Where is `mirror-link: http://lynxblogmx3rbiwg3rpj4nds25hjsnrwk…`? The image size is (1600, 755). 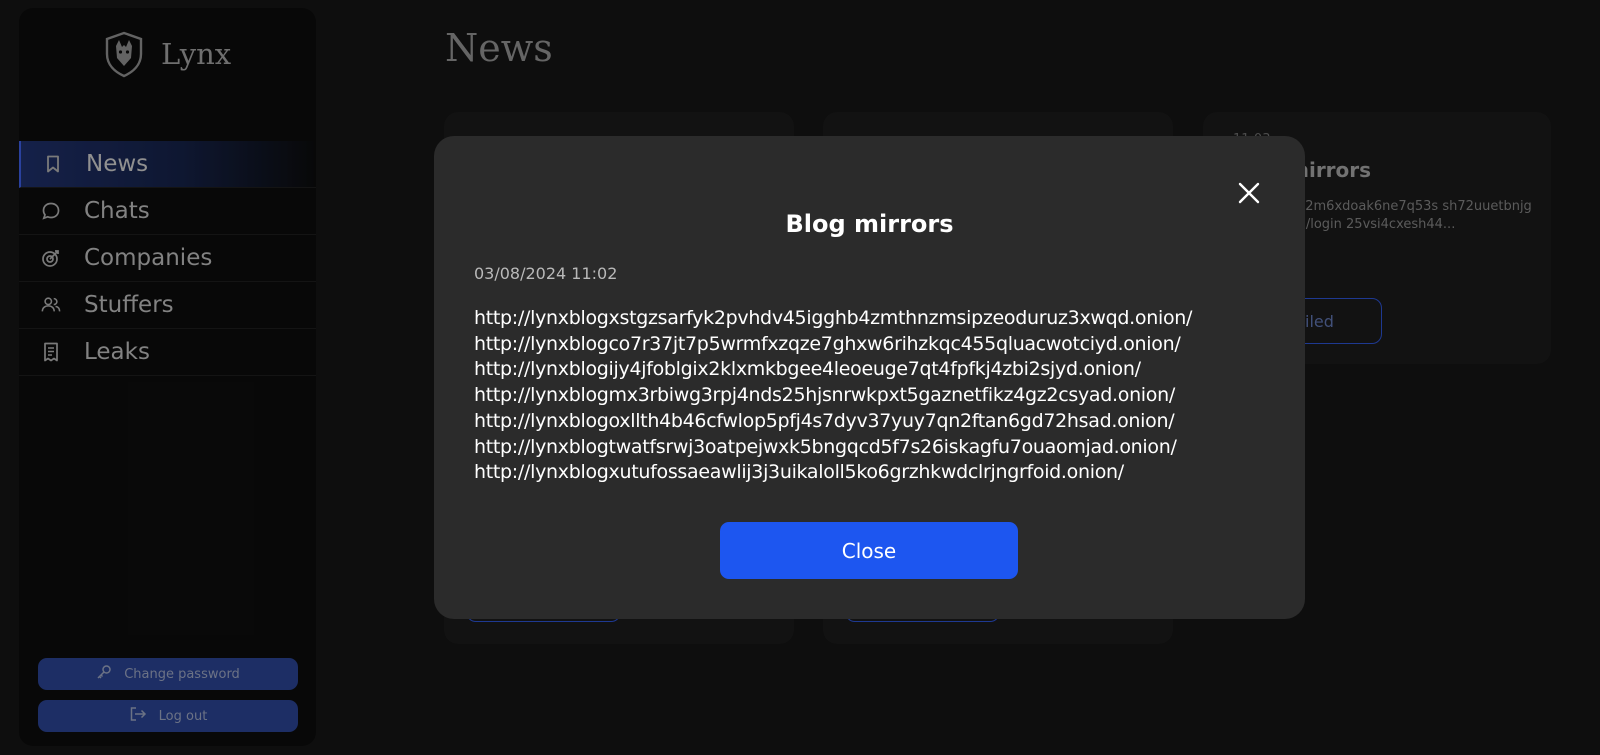 mirror-link: http://lynxblogmx3rbiwg3rpj4nds25hjsnrwk… is located at coordinates (884, 396).